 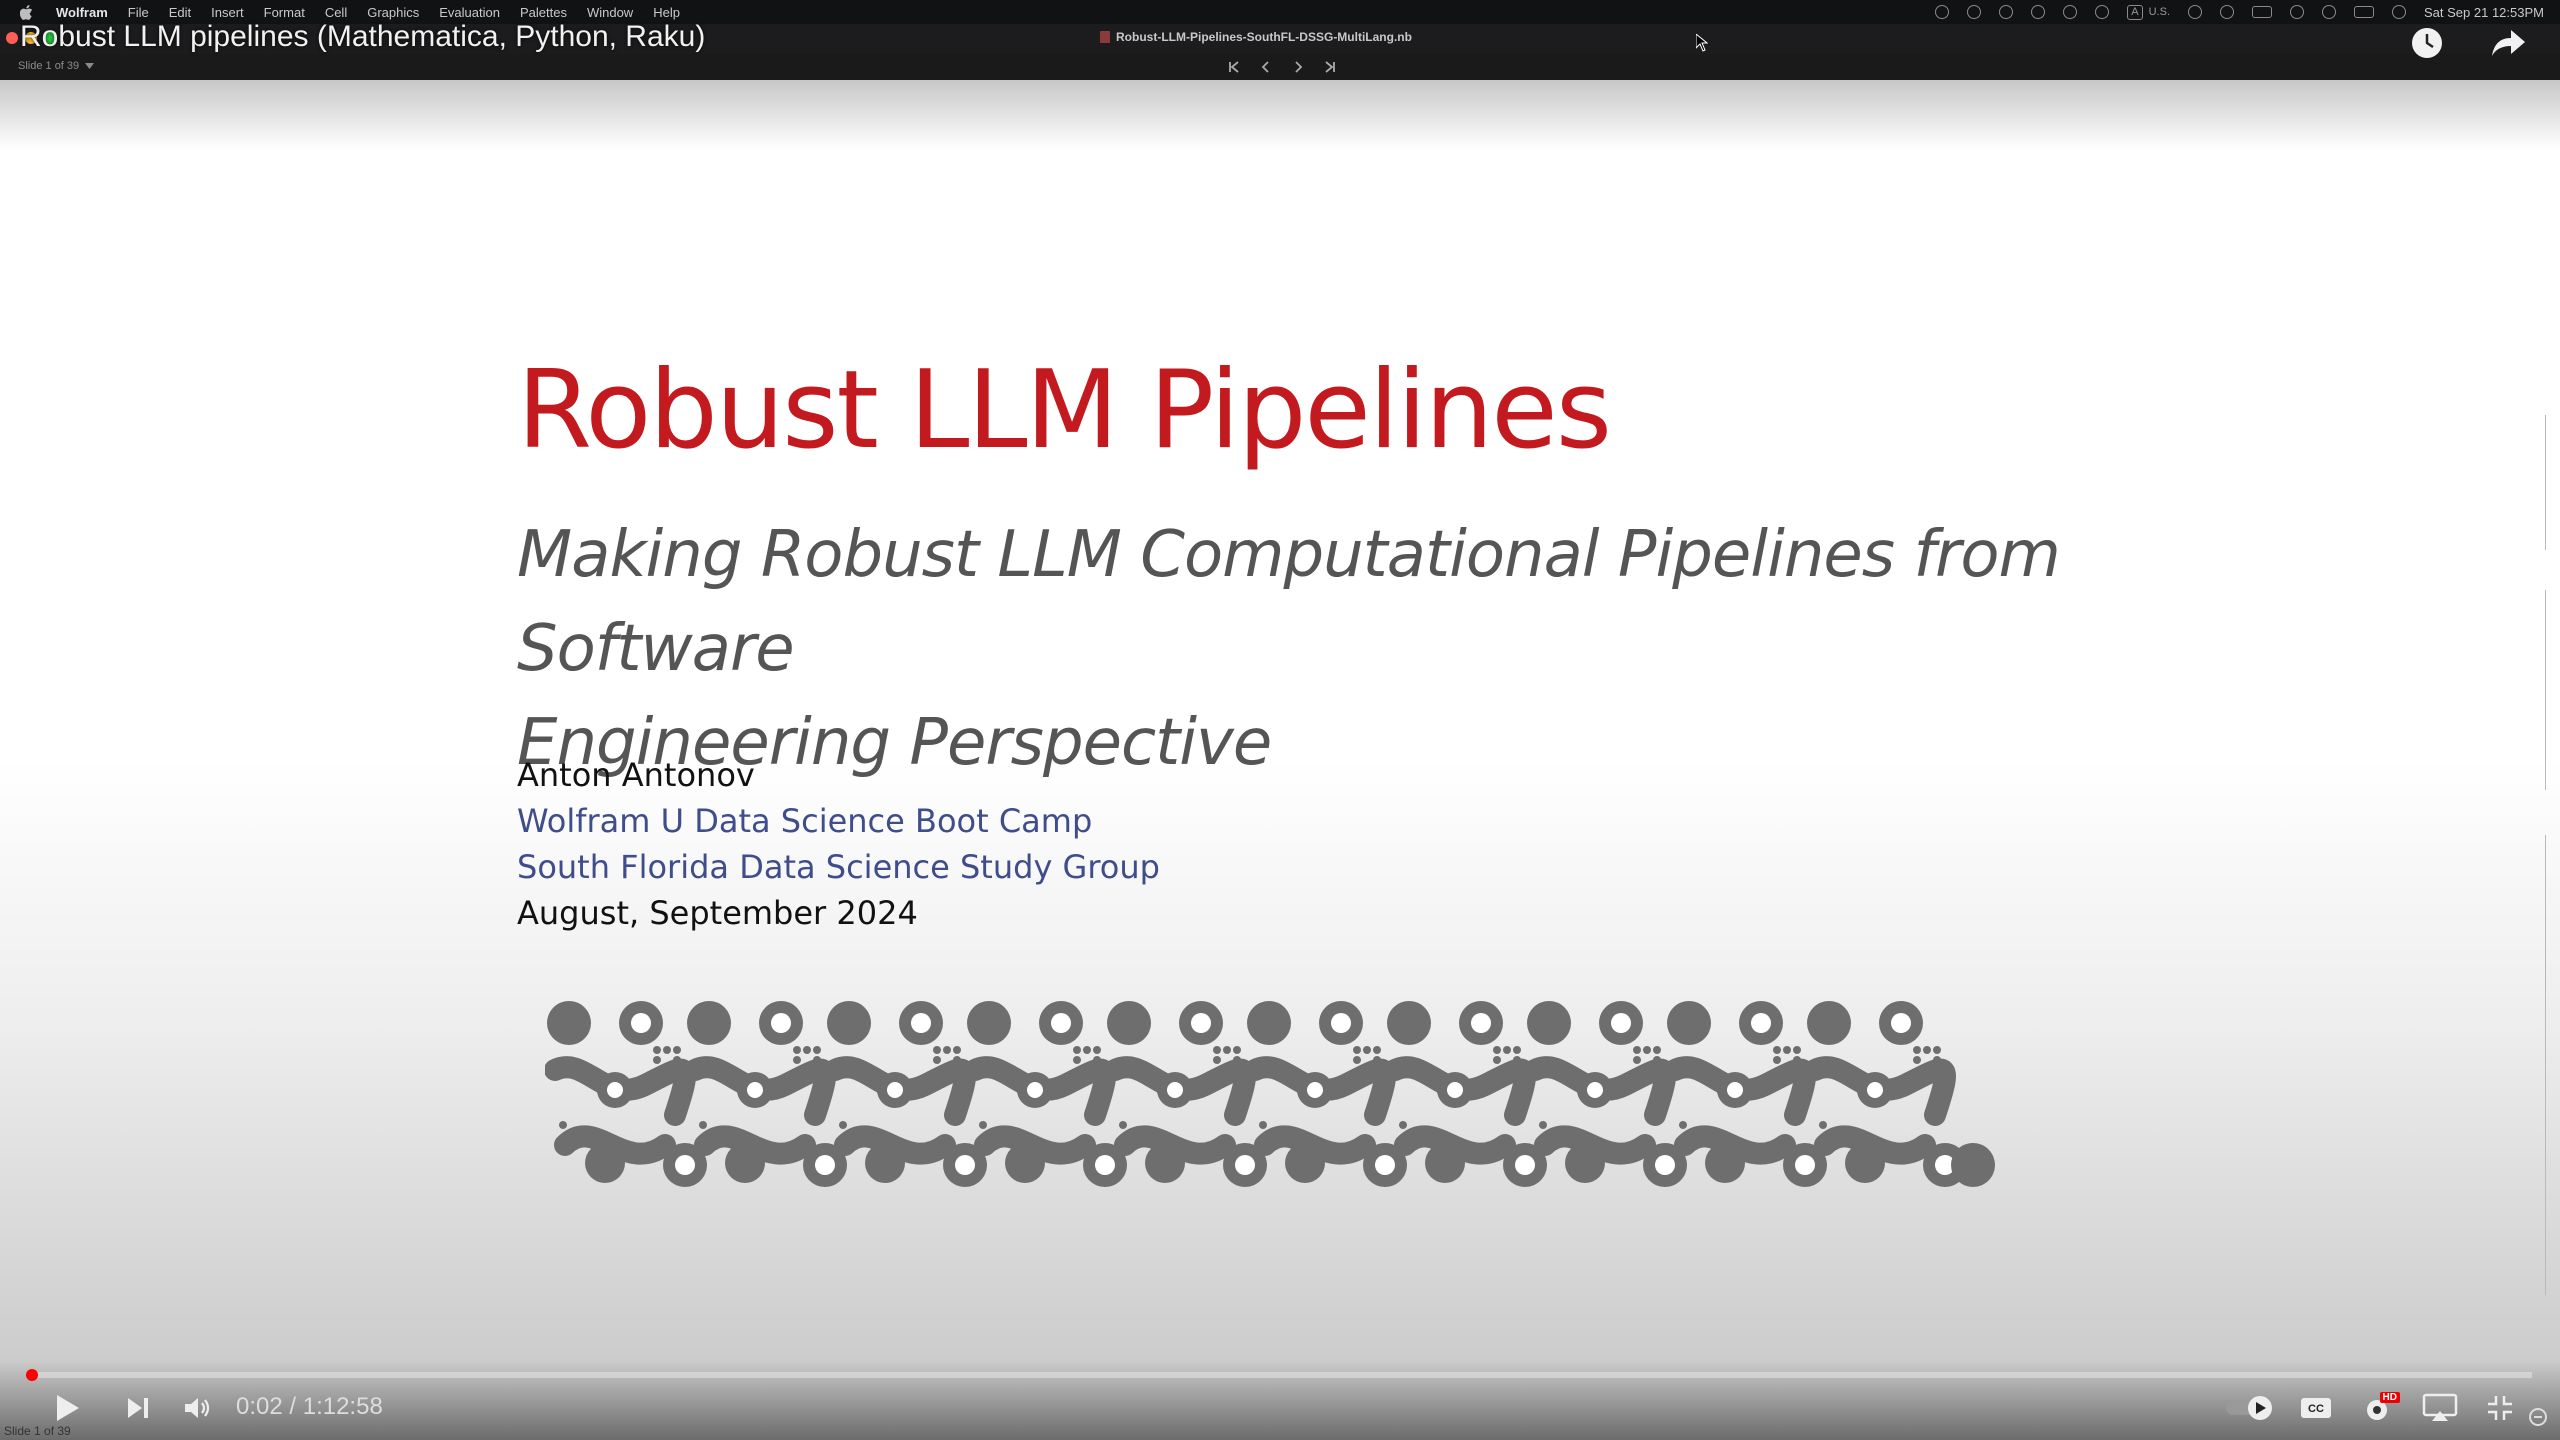 What do you see at coordinates (666, 12) in the screenshot?
I see `menu-help: Help` at bounding box center [666, 12].